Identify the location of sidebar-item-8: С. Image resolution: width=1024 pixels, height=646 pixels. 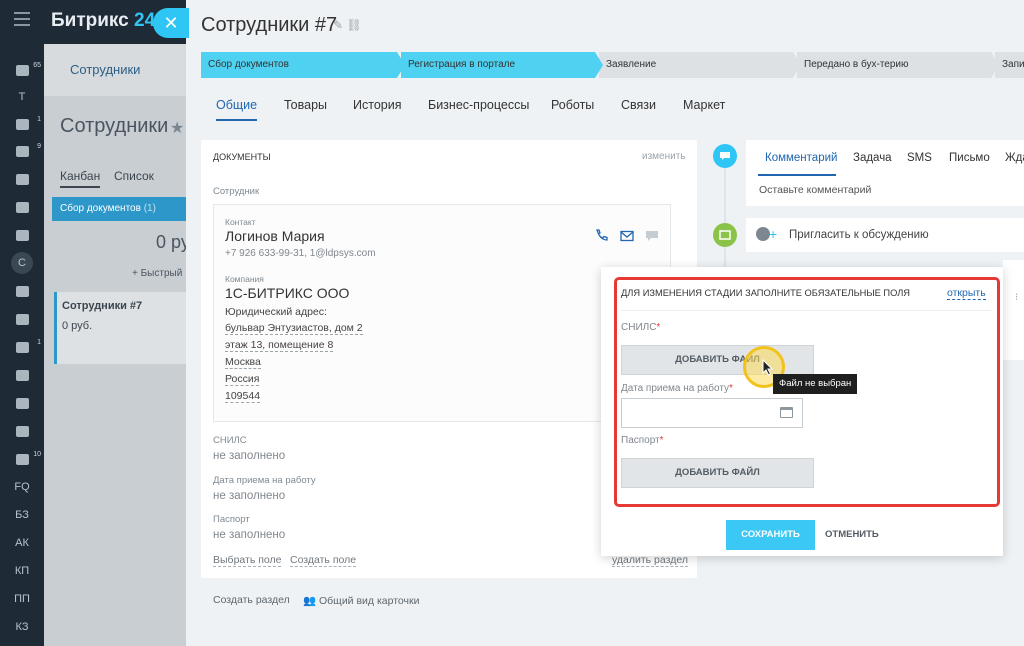
(22, 263).